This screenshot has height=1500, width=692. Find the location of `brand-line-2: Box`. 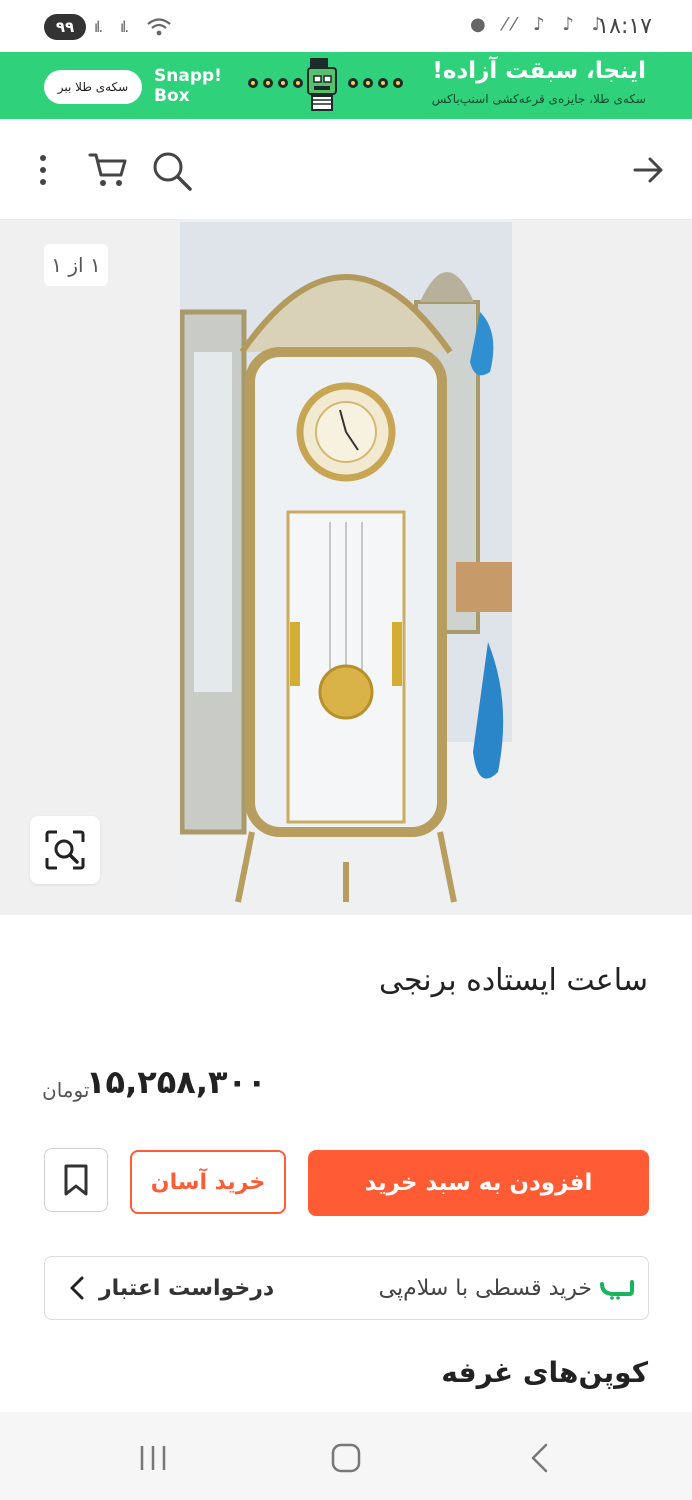

brand-line-2: Box is located at coordinates (172, 96).